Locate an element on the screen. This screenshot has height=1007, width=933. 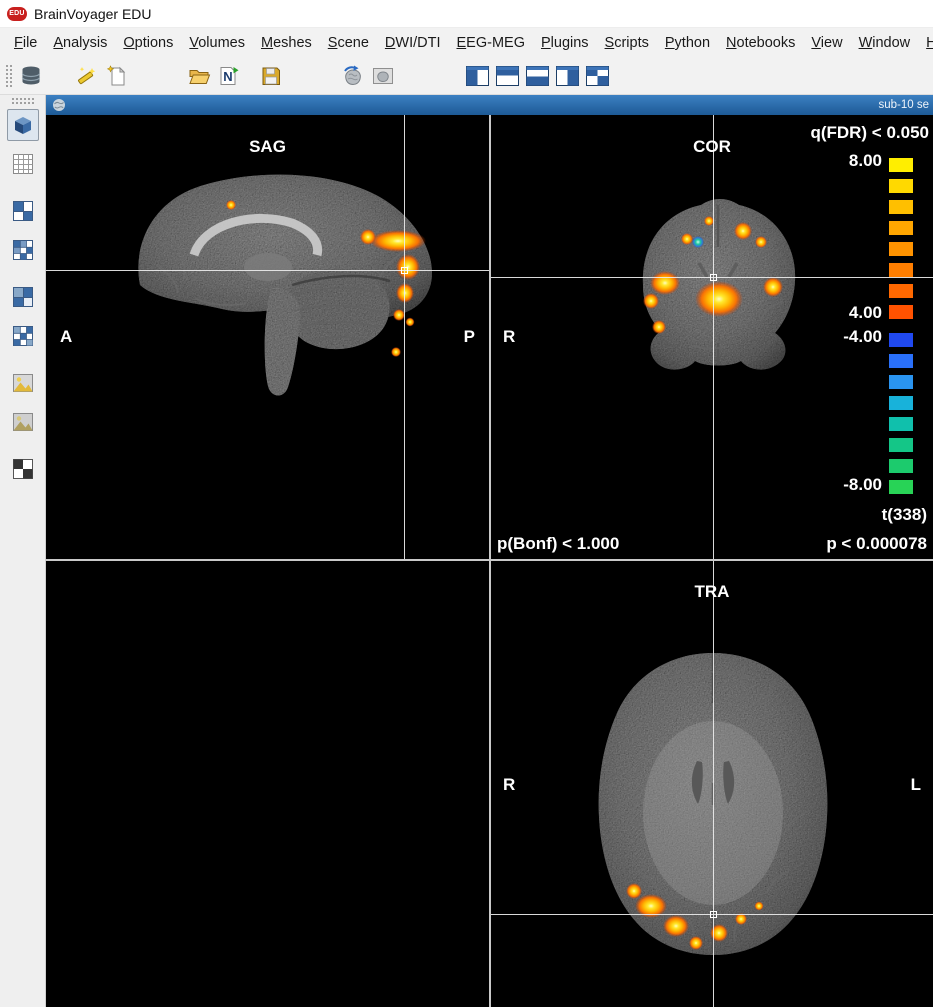
layout-right-button is located at coordinates (567, 76).